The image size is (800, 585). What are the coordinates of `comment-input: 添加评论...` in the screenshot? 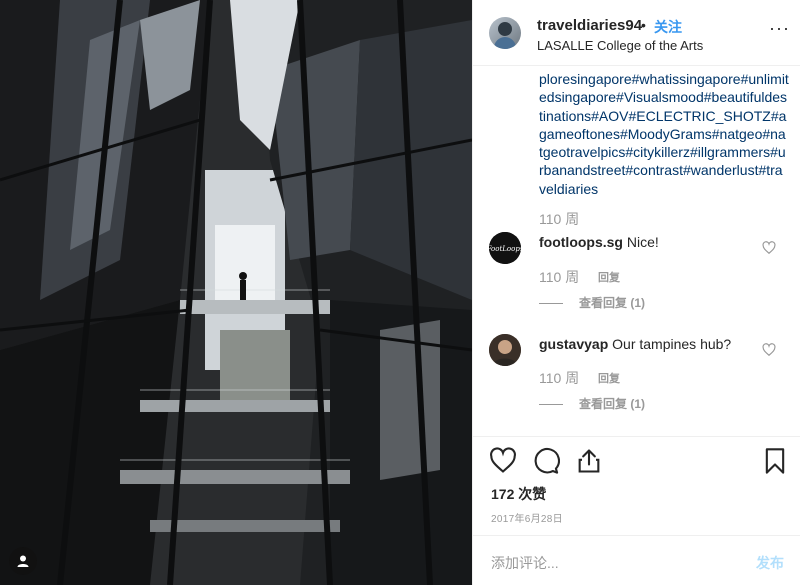 It's located at (525, 563).